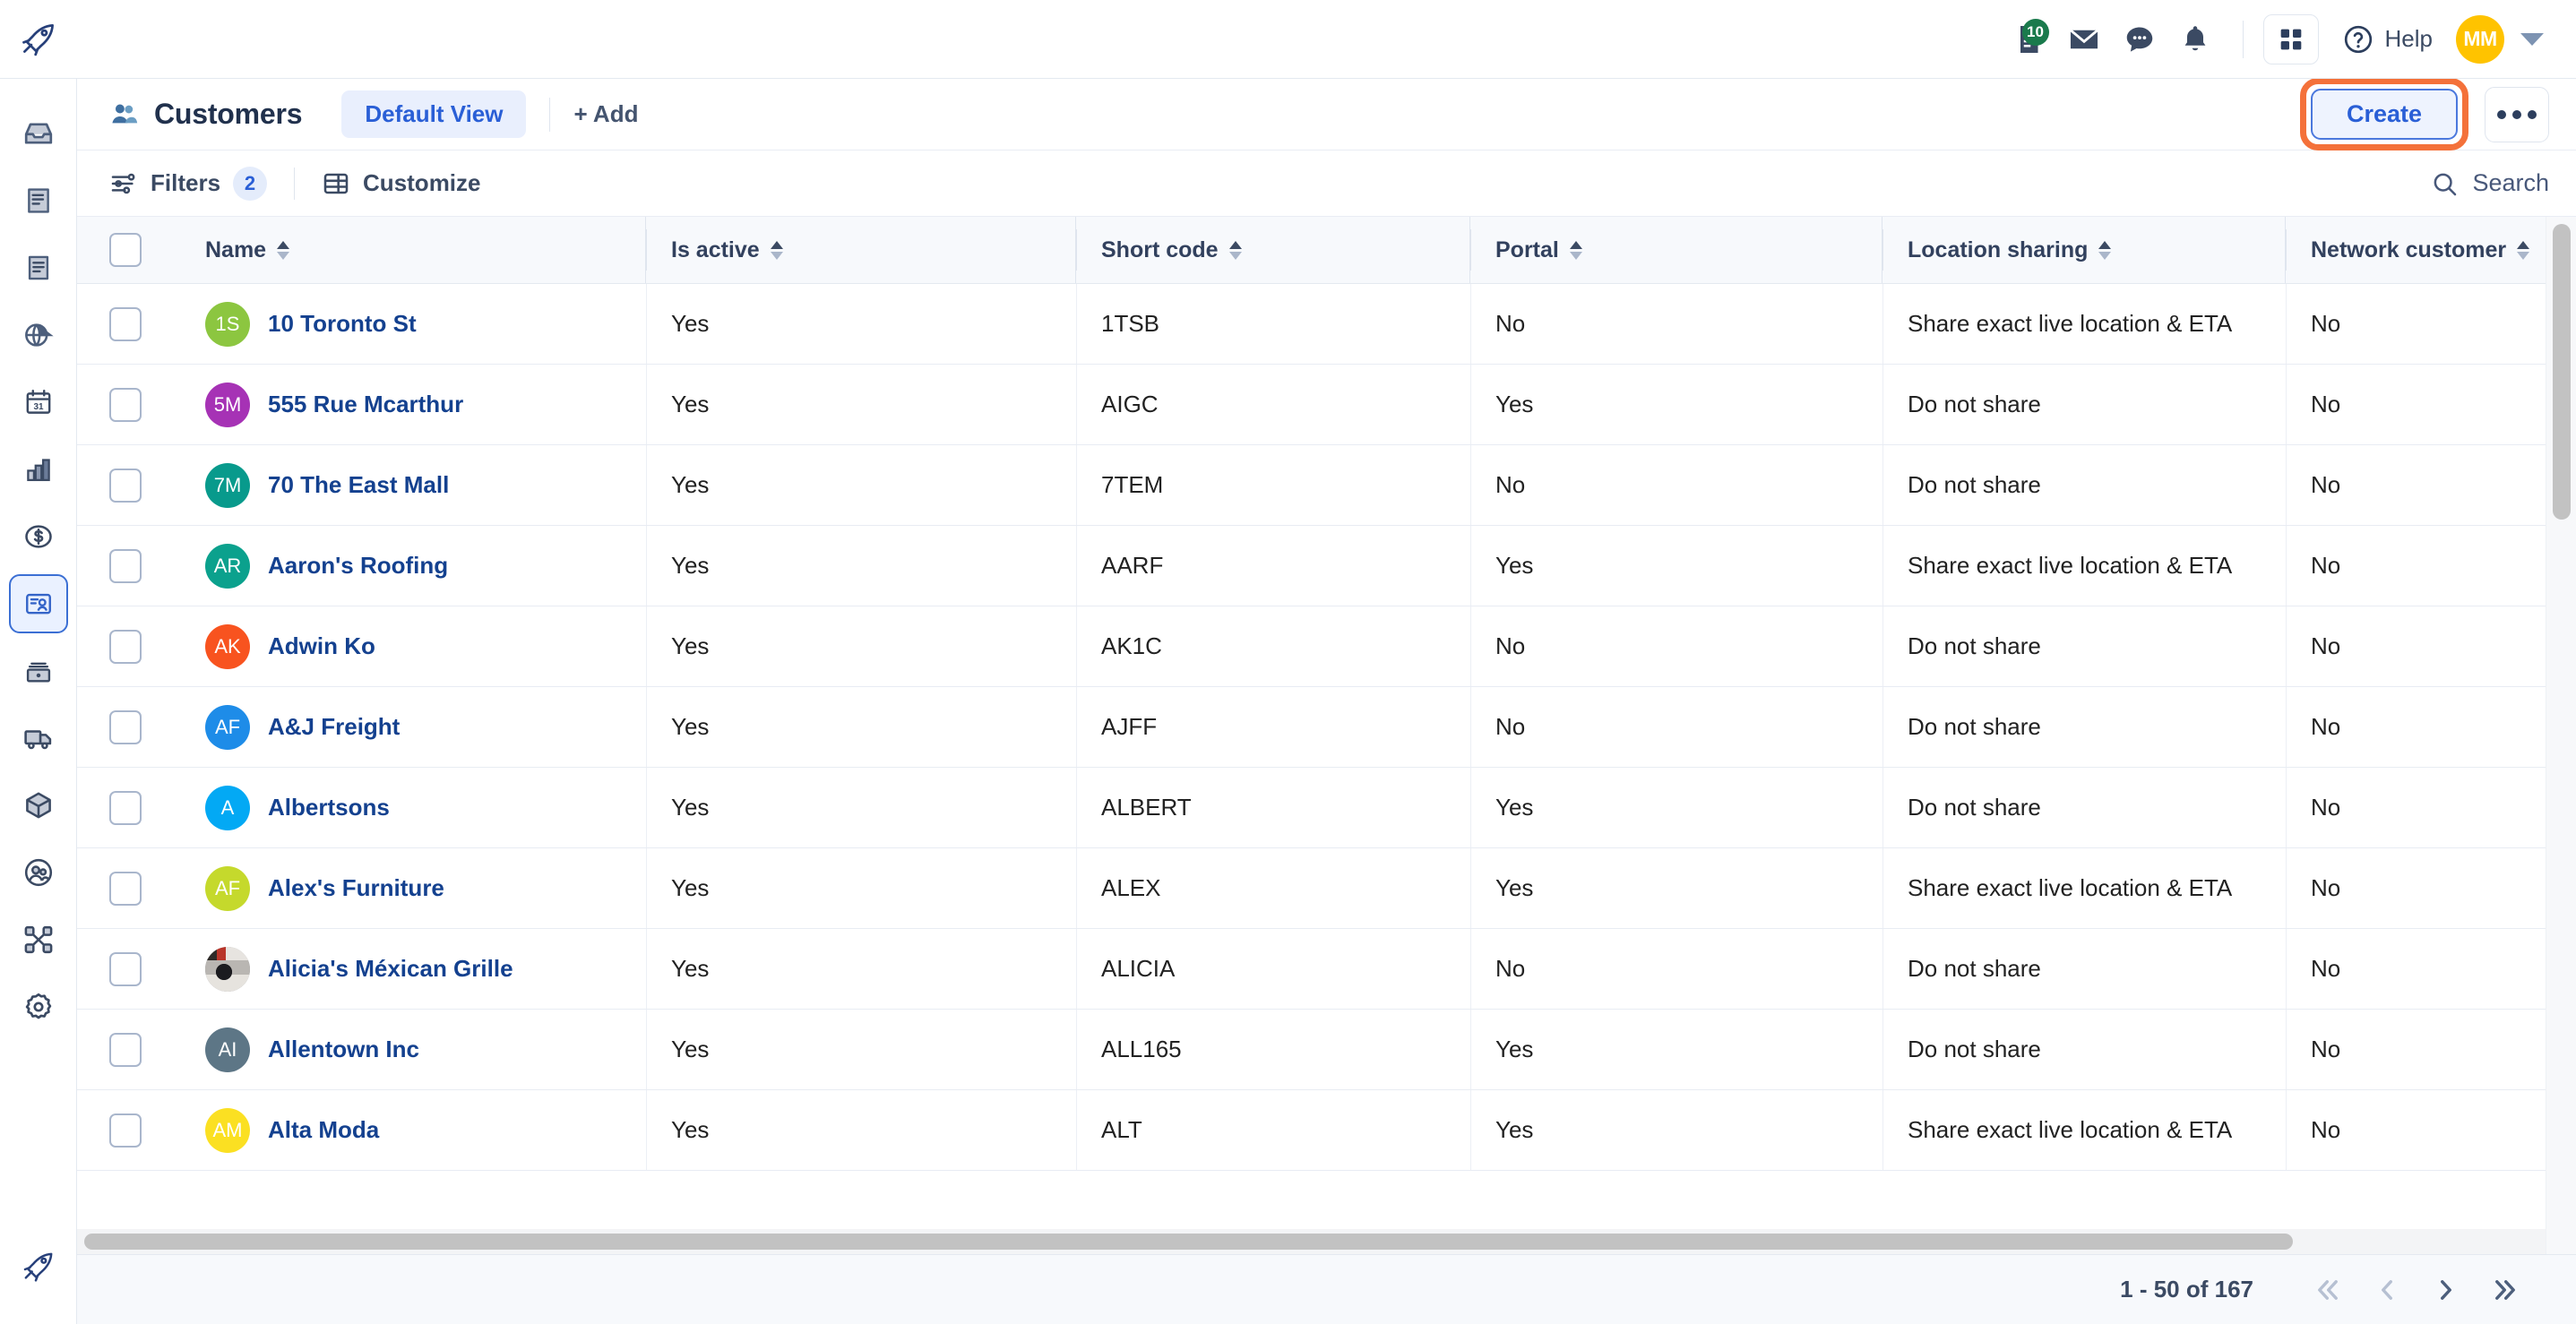 This screenshot has height=1324, width=2576. What do you see at coordinates (2195, 39) in the screenshot?
I see `bell-notification-icon` at bounding box center [2195, 39].